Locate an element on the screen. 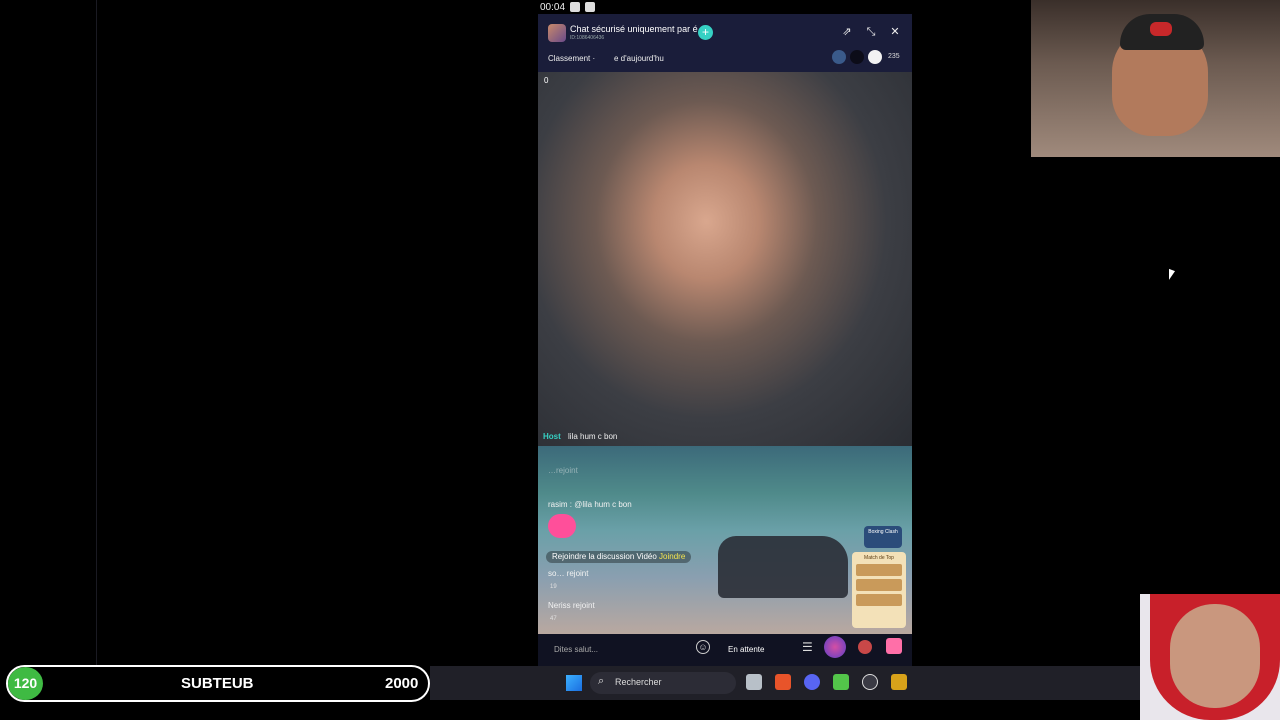 Image resolution: width=1280 pixels, height=720 pixels. sub-goal-target: 2000 is located at coordinates (402, 683).